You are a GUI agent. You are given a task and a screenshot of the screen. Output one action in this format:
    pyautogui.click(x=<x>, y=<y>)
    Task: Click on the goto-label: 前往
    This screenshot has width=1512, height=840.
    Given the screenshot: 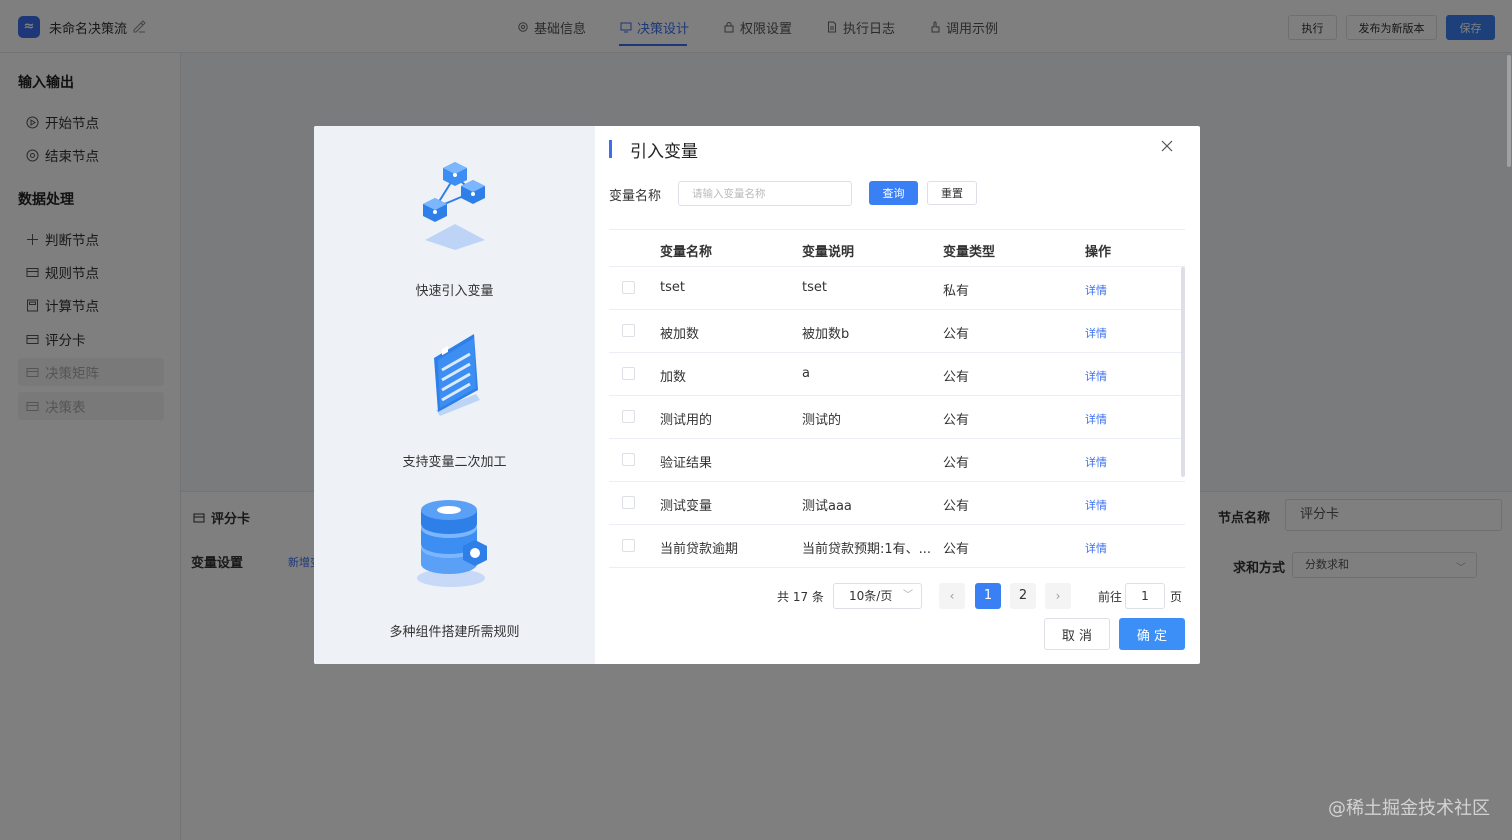 What is the action you would take?
    pyautogui.click(x=1110, y=597)
    